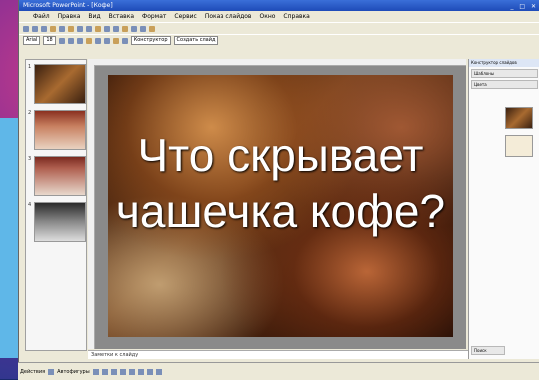 This screenshot has width=539, height=380. I want to click on italic-icon, so click(70, 40).